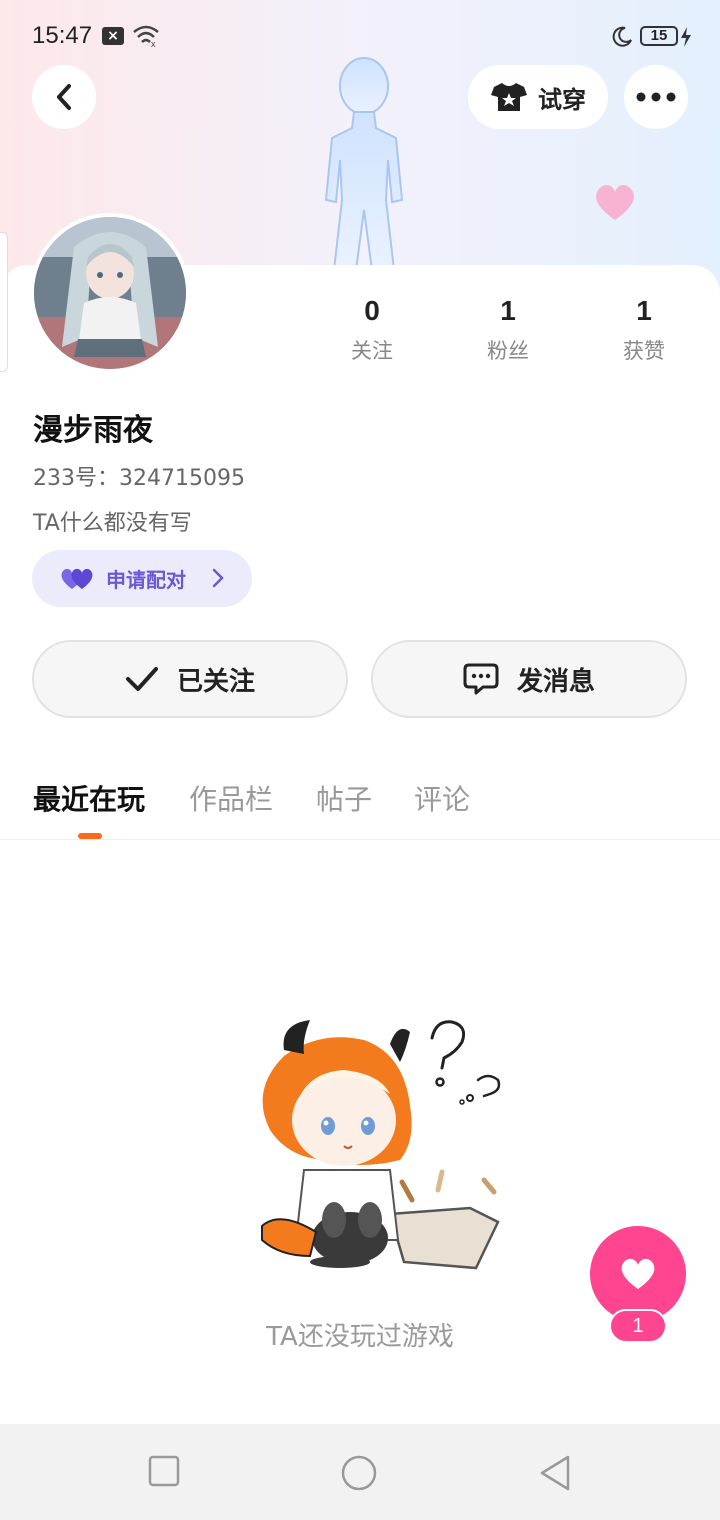 The image size is (720, 1520). Describe the element at coordinates (141, 679) in the screenshot. I see `check-icon` at that location.